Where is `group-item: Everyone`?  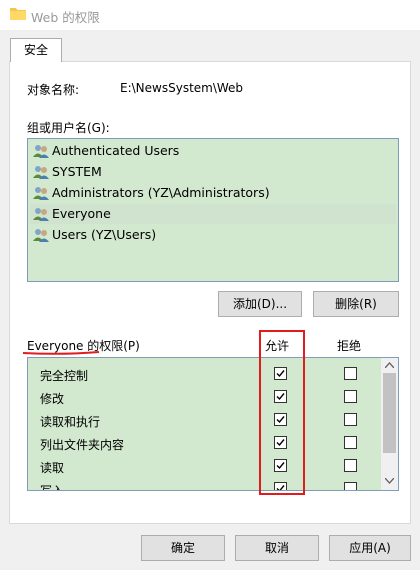
group-item: Everyone is located at coordinates (213, 214).